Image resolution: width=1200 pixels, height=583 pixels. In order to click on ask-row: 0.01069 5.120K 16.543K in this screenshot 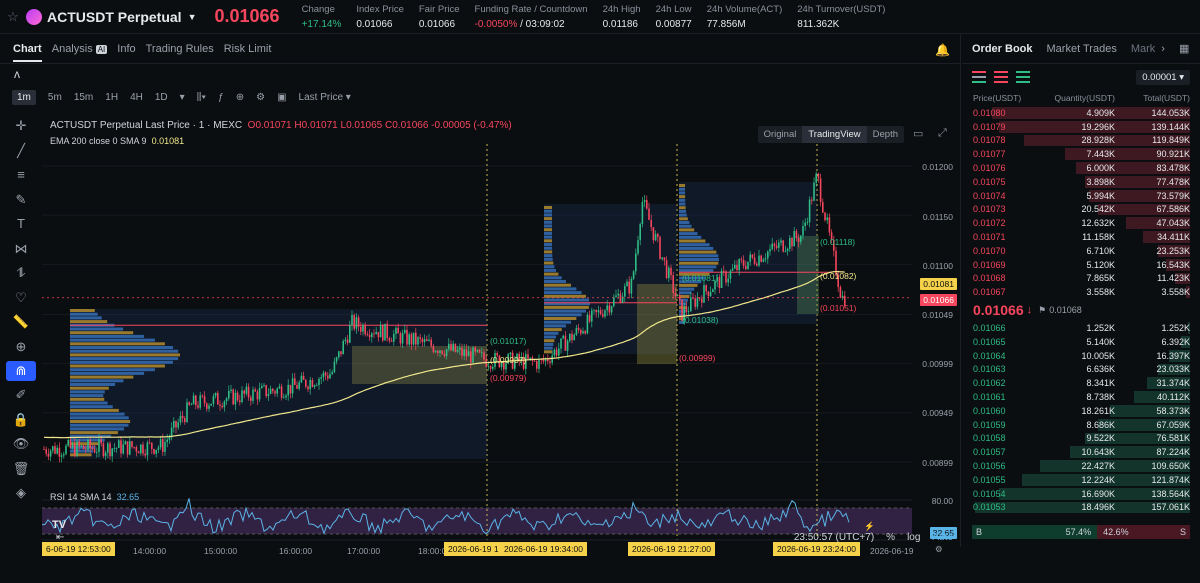, I will do `click(1081, 265)`.